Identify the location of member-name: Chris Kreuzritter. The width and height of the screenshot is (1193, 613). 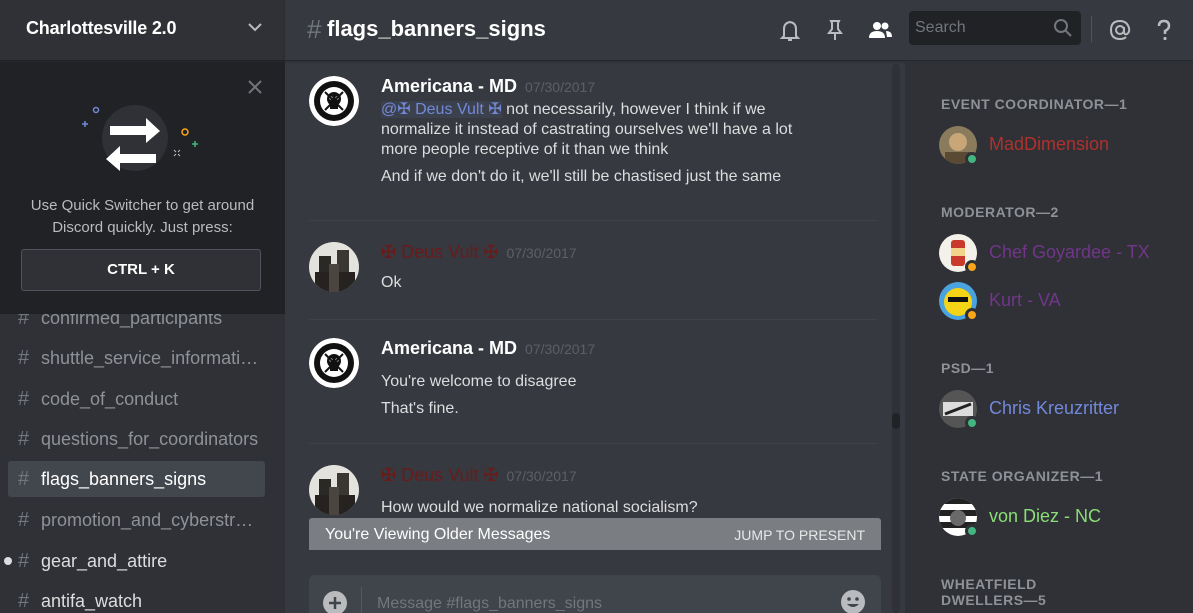
(1054, 408).